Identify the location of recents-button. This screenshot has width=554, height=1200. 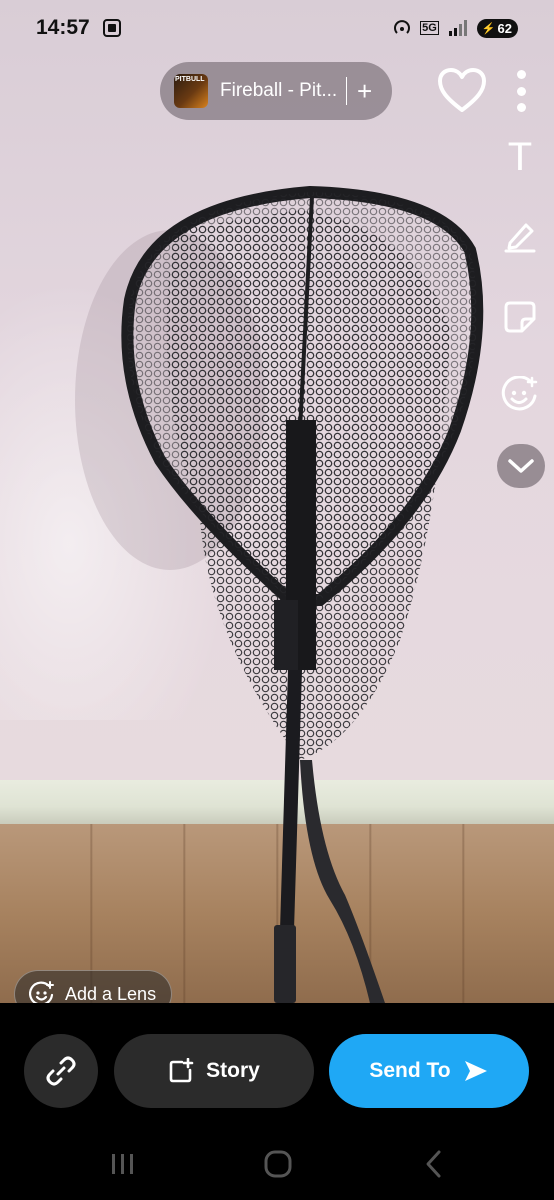
(123, 1164).